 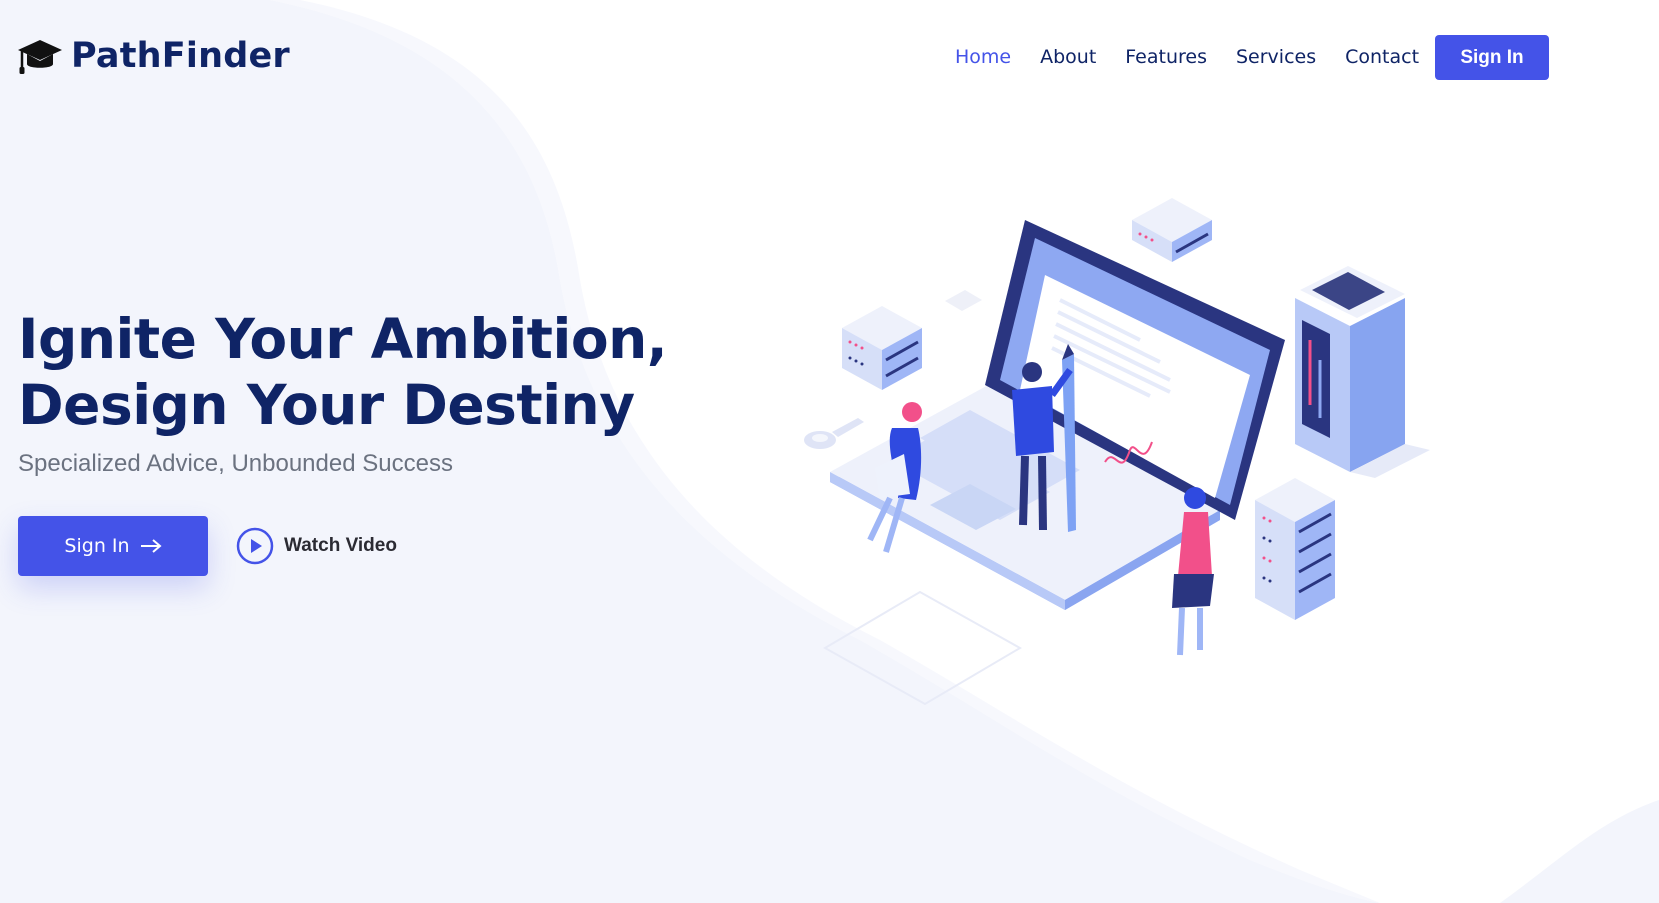 What do you see at coordinates (343, 339) in the screenshot?
I see `hero-title-line-1: Ignite Your Ambition,` at bounding box center [343, 339].